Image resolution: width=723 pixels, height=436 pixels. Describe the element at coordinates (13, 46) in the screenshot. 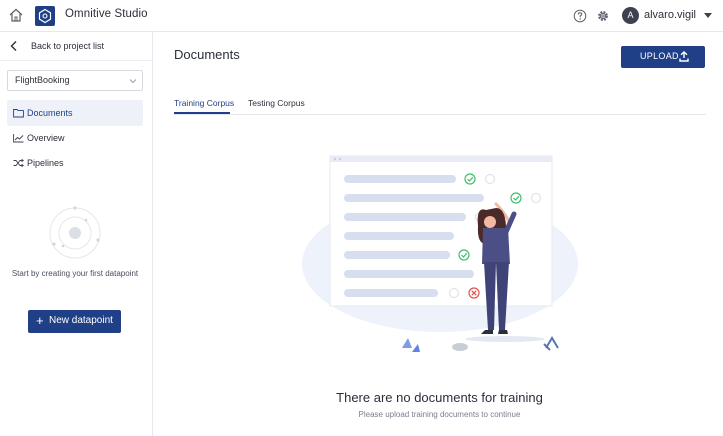

I see `chevron-left-icon` at that location.